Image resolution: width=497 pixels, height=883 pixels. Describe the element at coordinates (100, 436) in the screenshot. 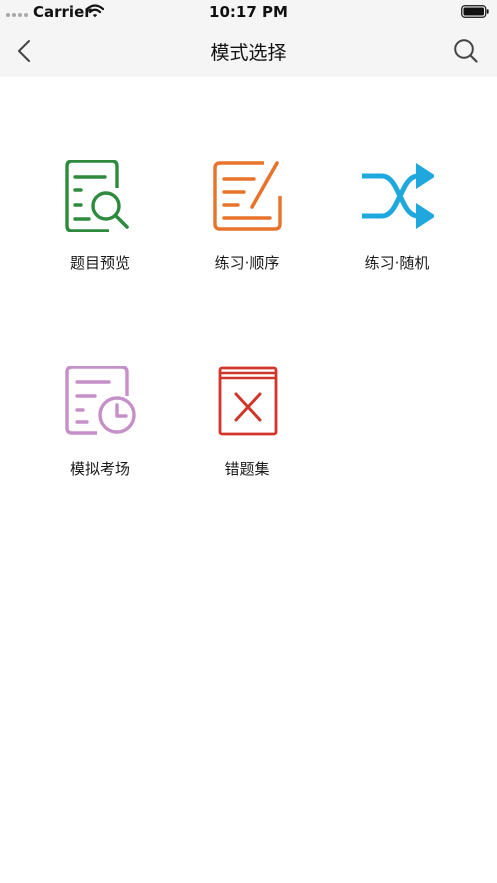

I see `mode-mock-exam: 模拟考场` at that location.